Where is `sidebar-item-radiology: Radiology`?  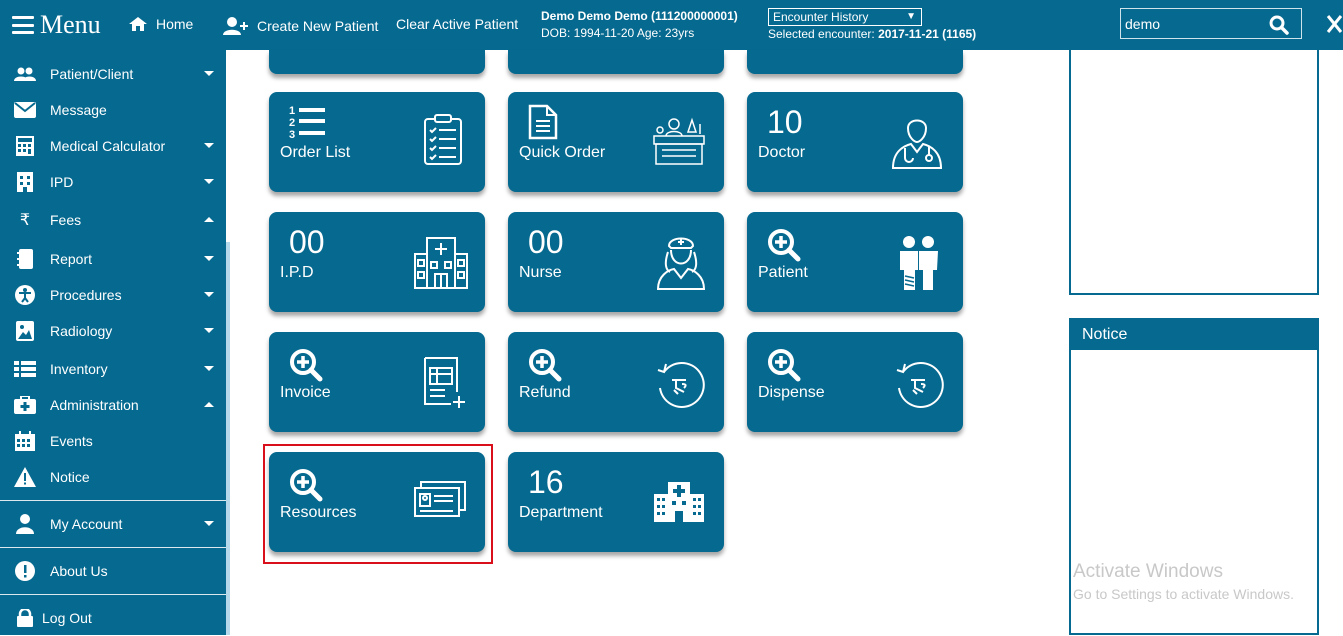
sidebar-item-radiology: Radiology is located at coordinates (113, 331).